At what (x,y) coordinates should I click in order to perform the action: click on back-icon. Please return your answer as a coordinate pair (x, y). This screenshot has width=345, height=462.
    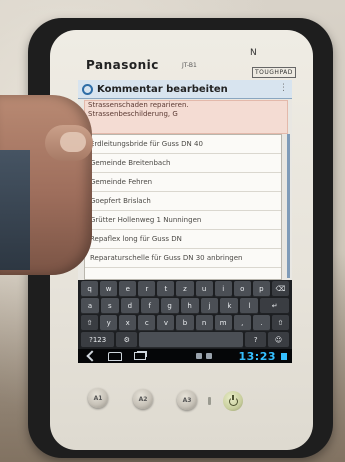
    Looking at the image, I should click on (92, 356).